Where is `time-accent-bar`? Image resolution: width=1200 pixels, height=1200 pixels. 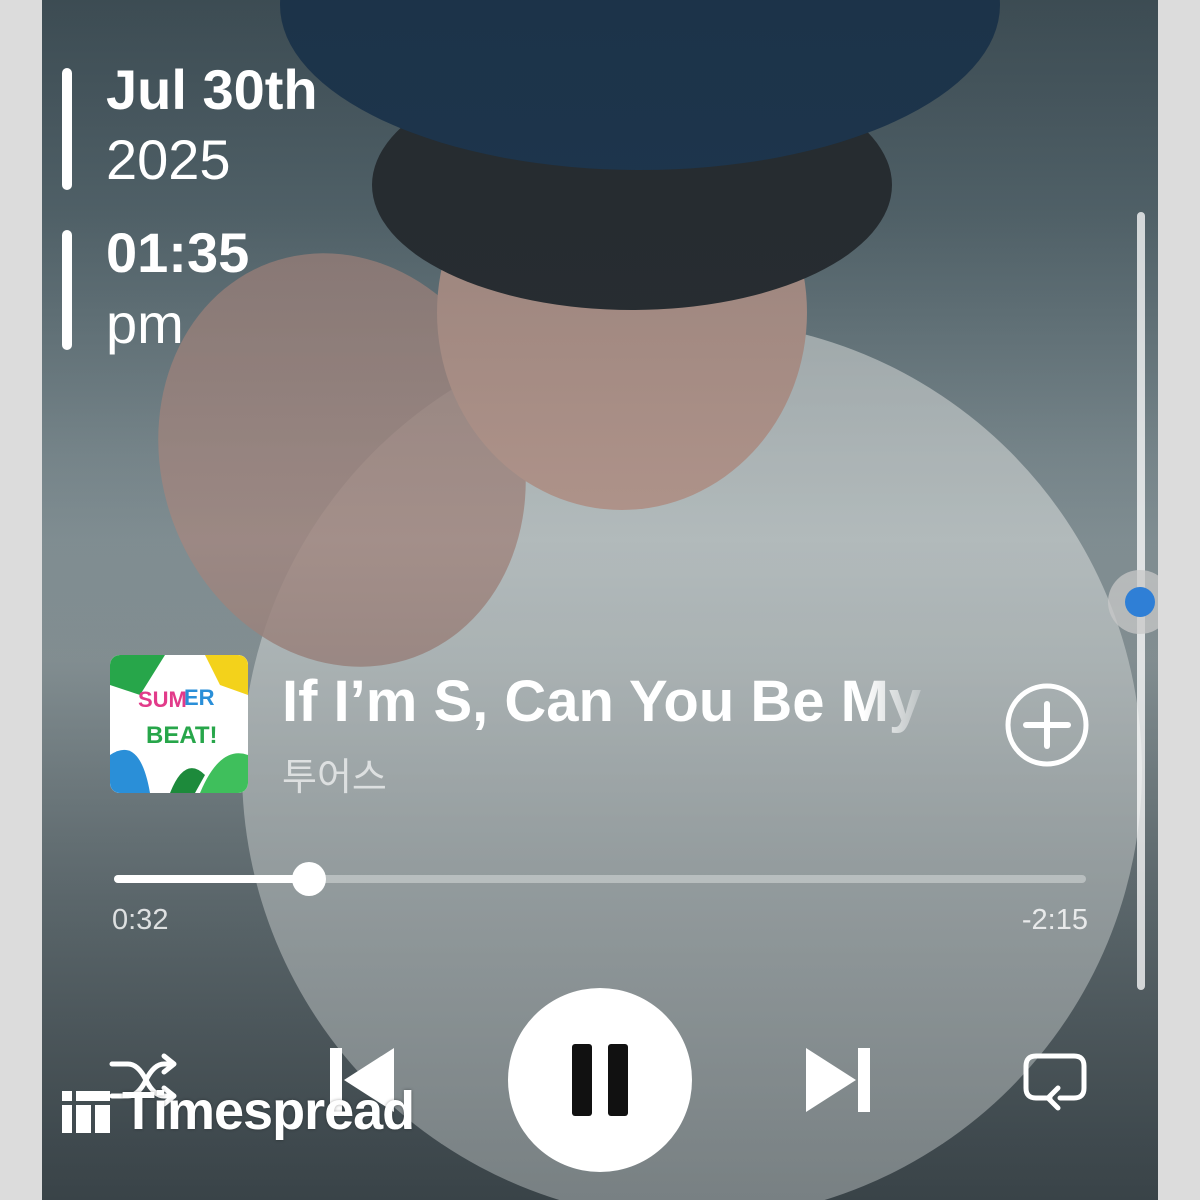 time-accent-bar is located at coordinates (67, 290).